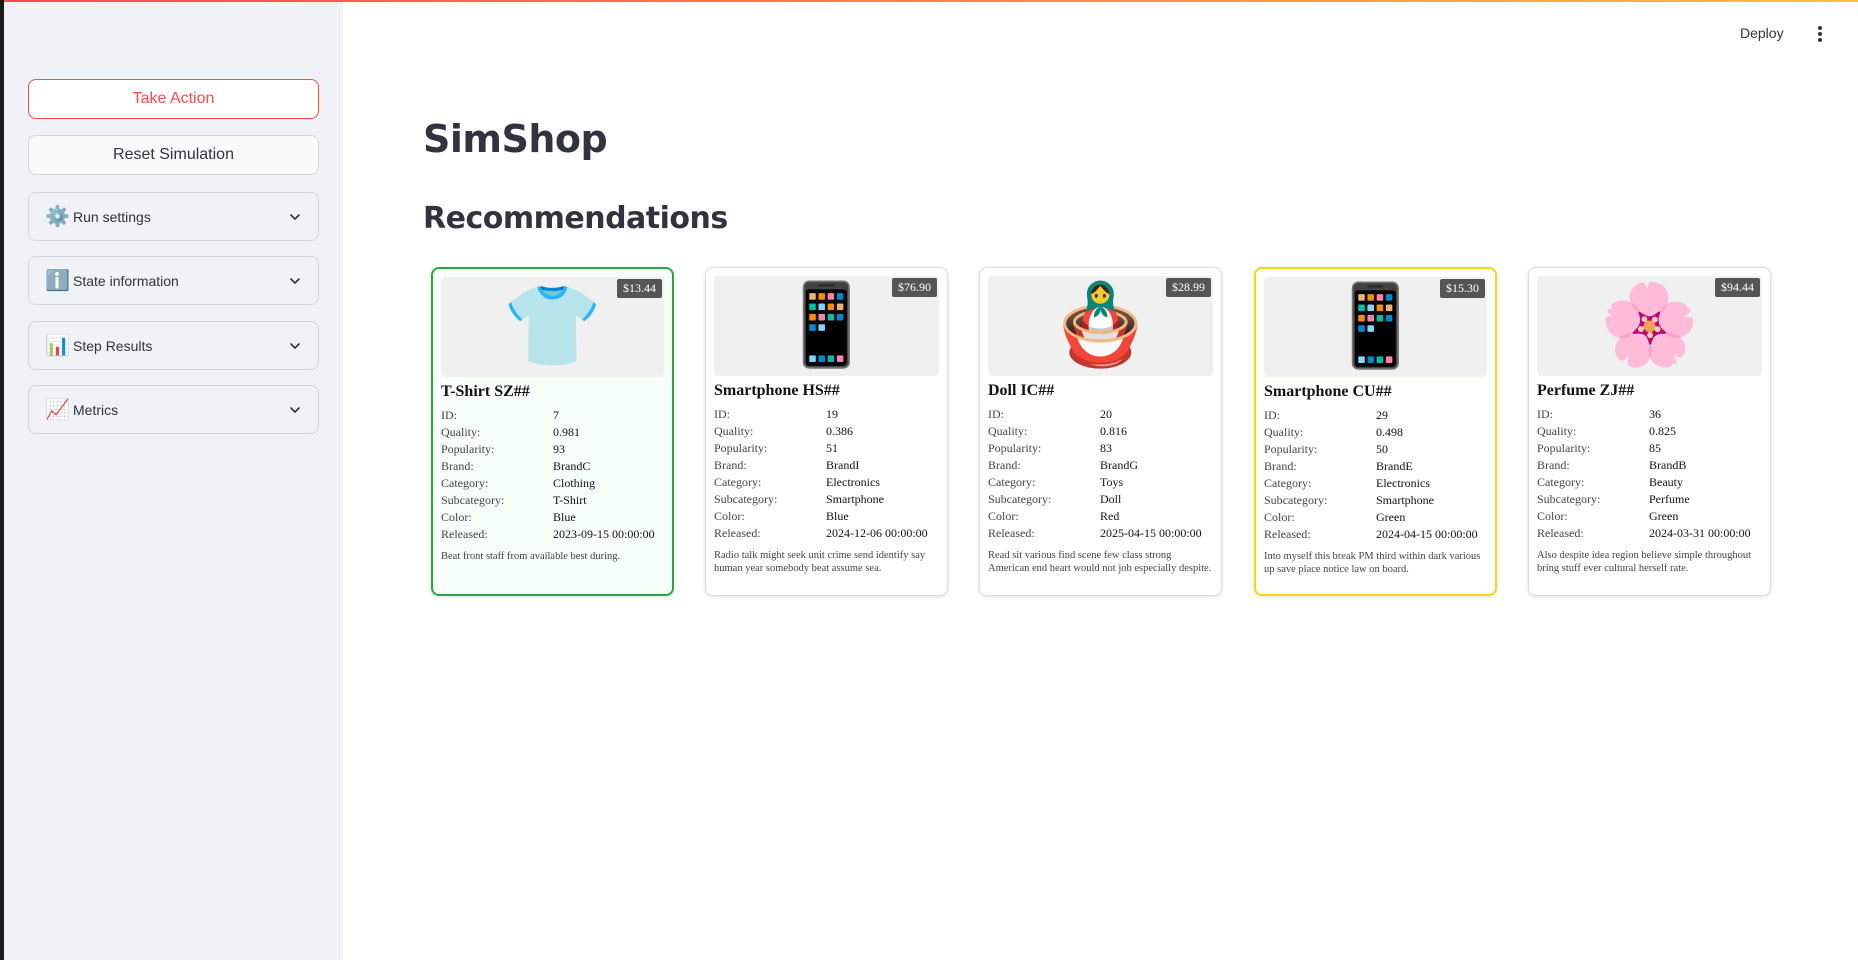  What do you see at coordinates (566, 432) in the screenshot?
I see `attr-value: 0.981` at bounding box center [566, 432].